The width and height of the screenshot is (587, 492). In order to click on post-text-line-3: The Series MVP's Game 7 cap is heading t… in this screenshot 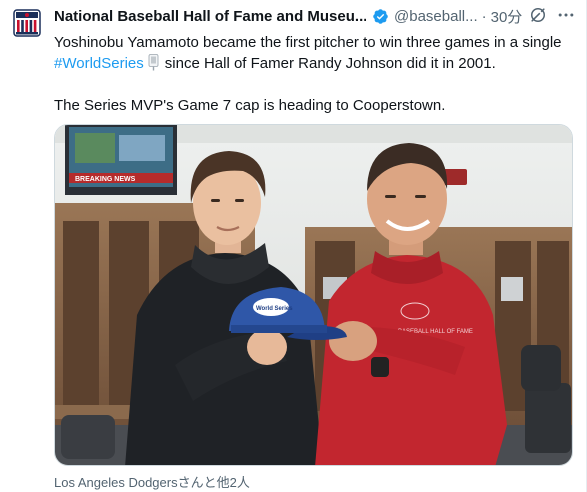, I will do `click(250, 105)`.